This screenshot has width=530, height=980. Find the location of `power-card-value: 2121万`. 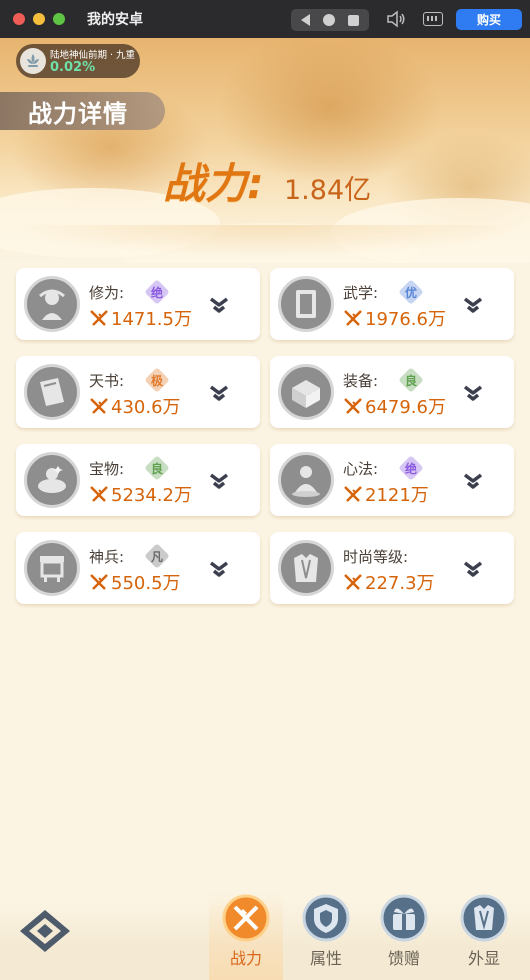

power-card-value: 2121万 is located at coordinates (386, 494).